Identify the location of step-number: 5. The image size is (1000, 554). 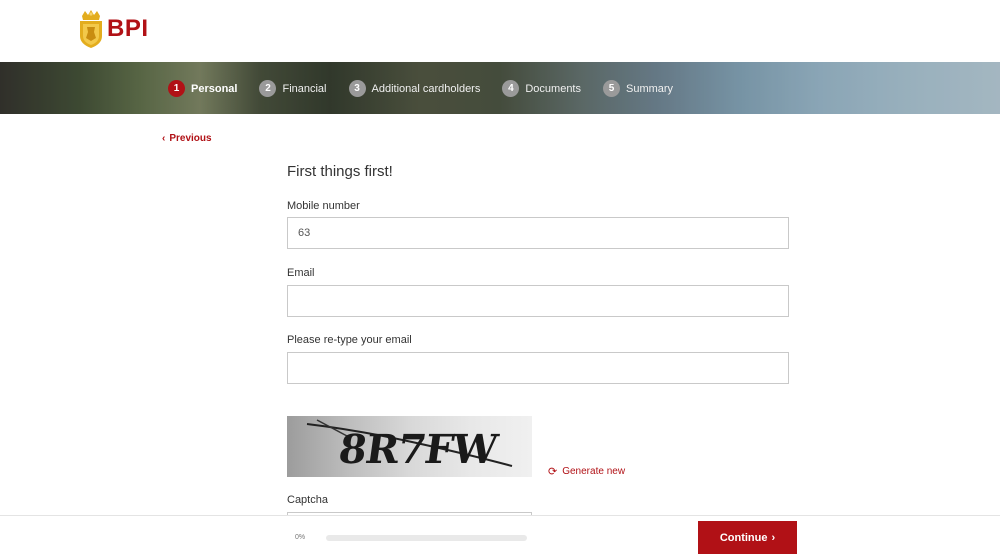
(611, 88).